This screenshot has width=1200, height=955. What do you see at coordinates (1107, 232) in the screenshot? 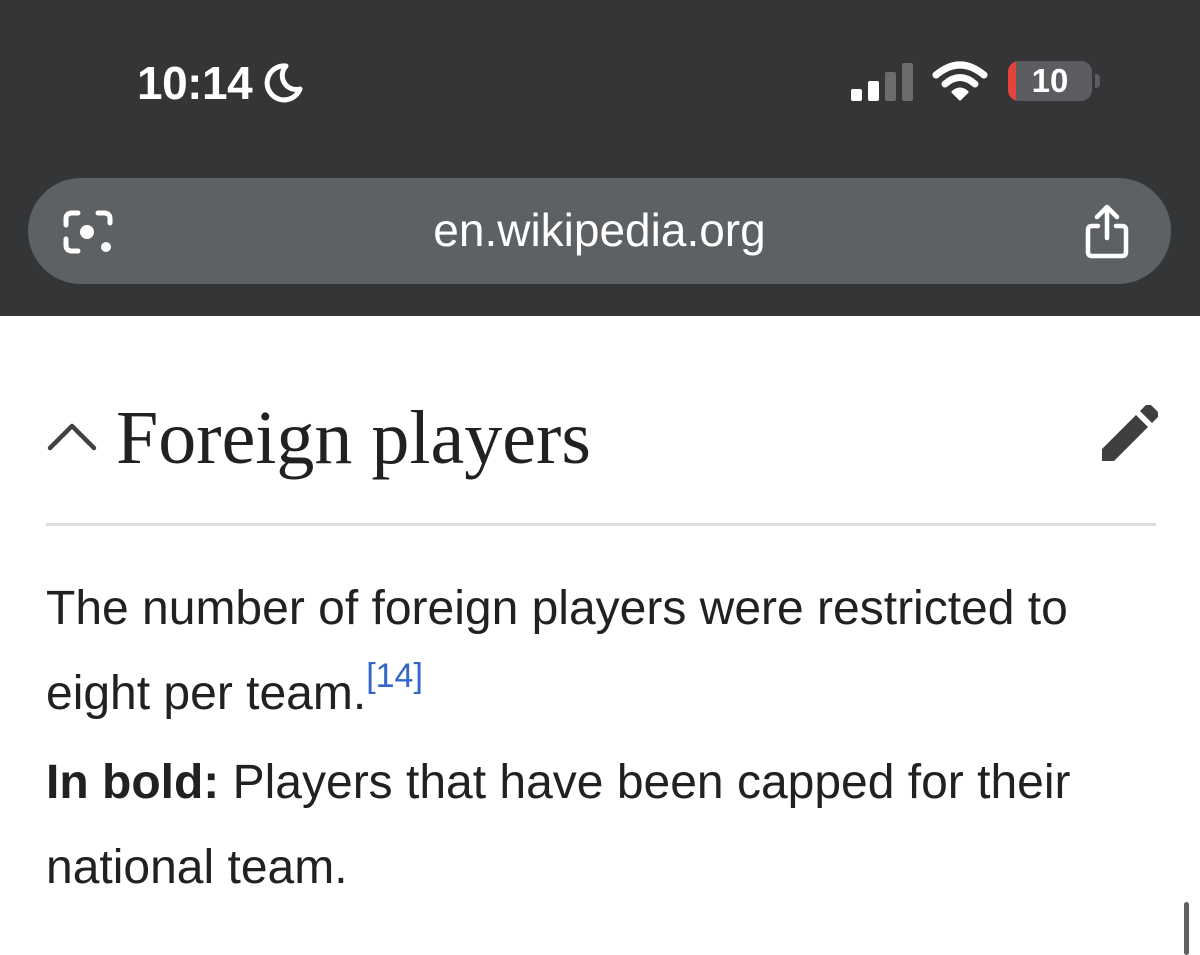
I see `share-icon` at bounding box center [1107, 232].